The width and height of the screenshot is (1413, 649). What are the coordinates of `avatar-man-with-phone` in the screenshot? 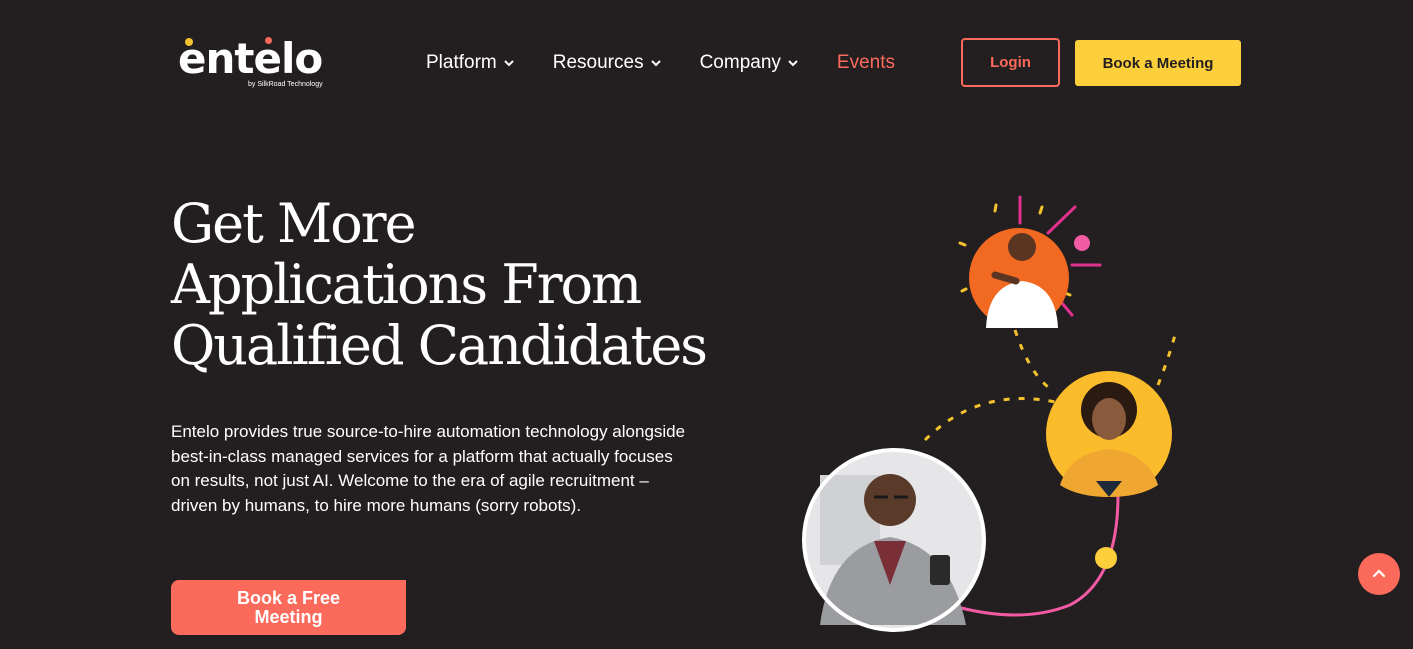 It's located at (894, 540).